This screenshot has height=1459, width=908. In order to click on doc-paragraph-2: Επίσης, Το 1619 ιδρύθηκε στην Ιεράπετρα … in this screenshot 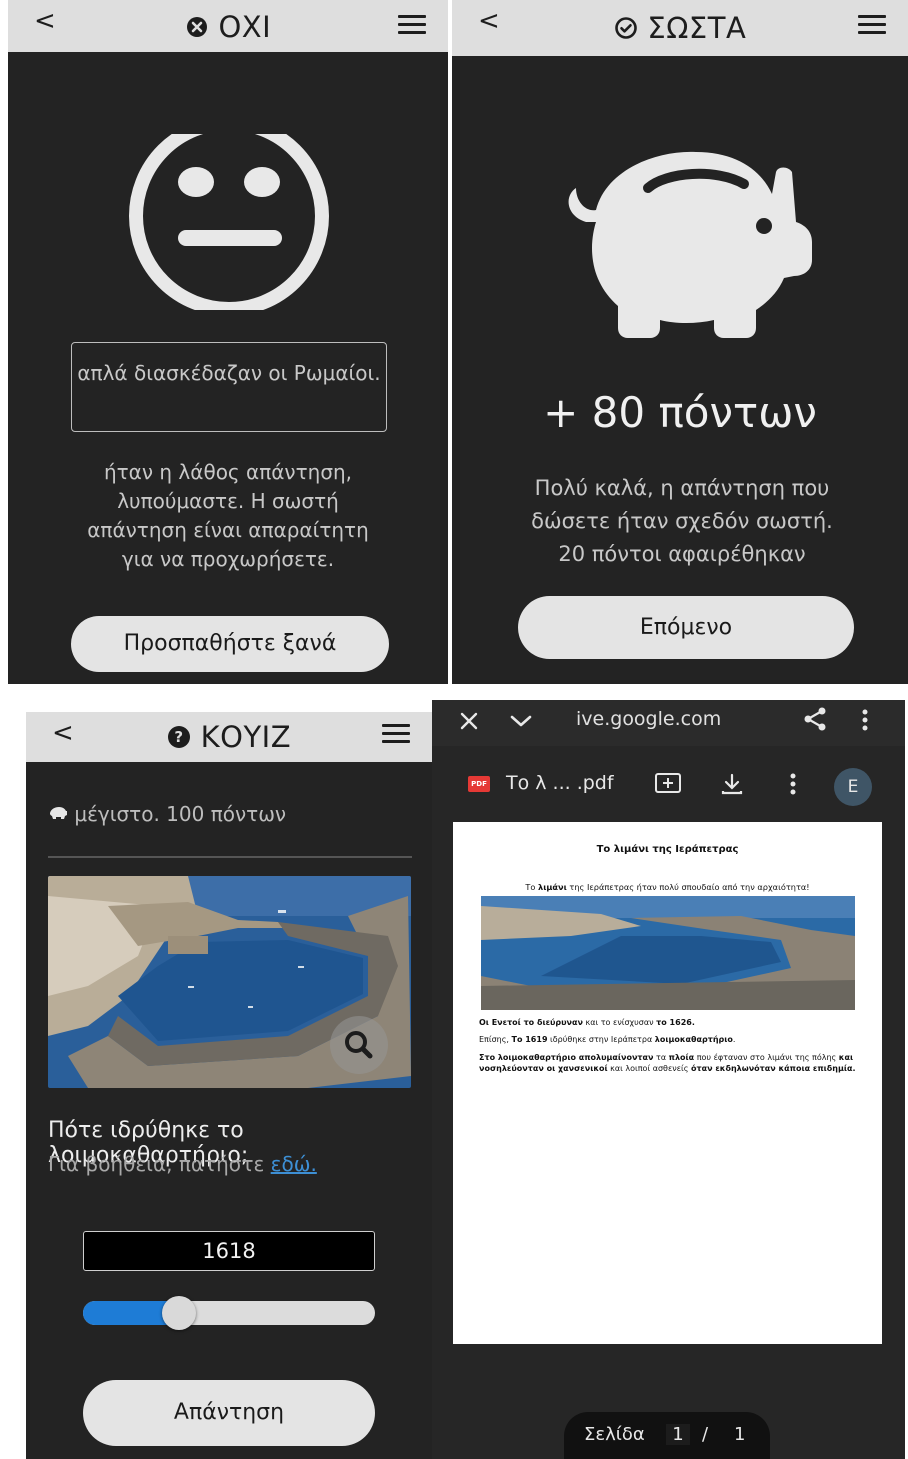, I will do `click(607, 1039)`.